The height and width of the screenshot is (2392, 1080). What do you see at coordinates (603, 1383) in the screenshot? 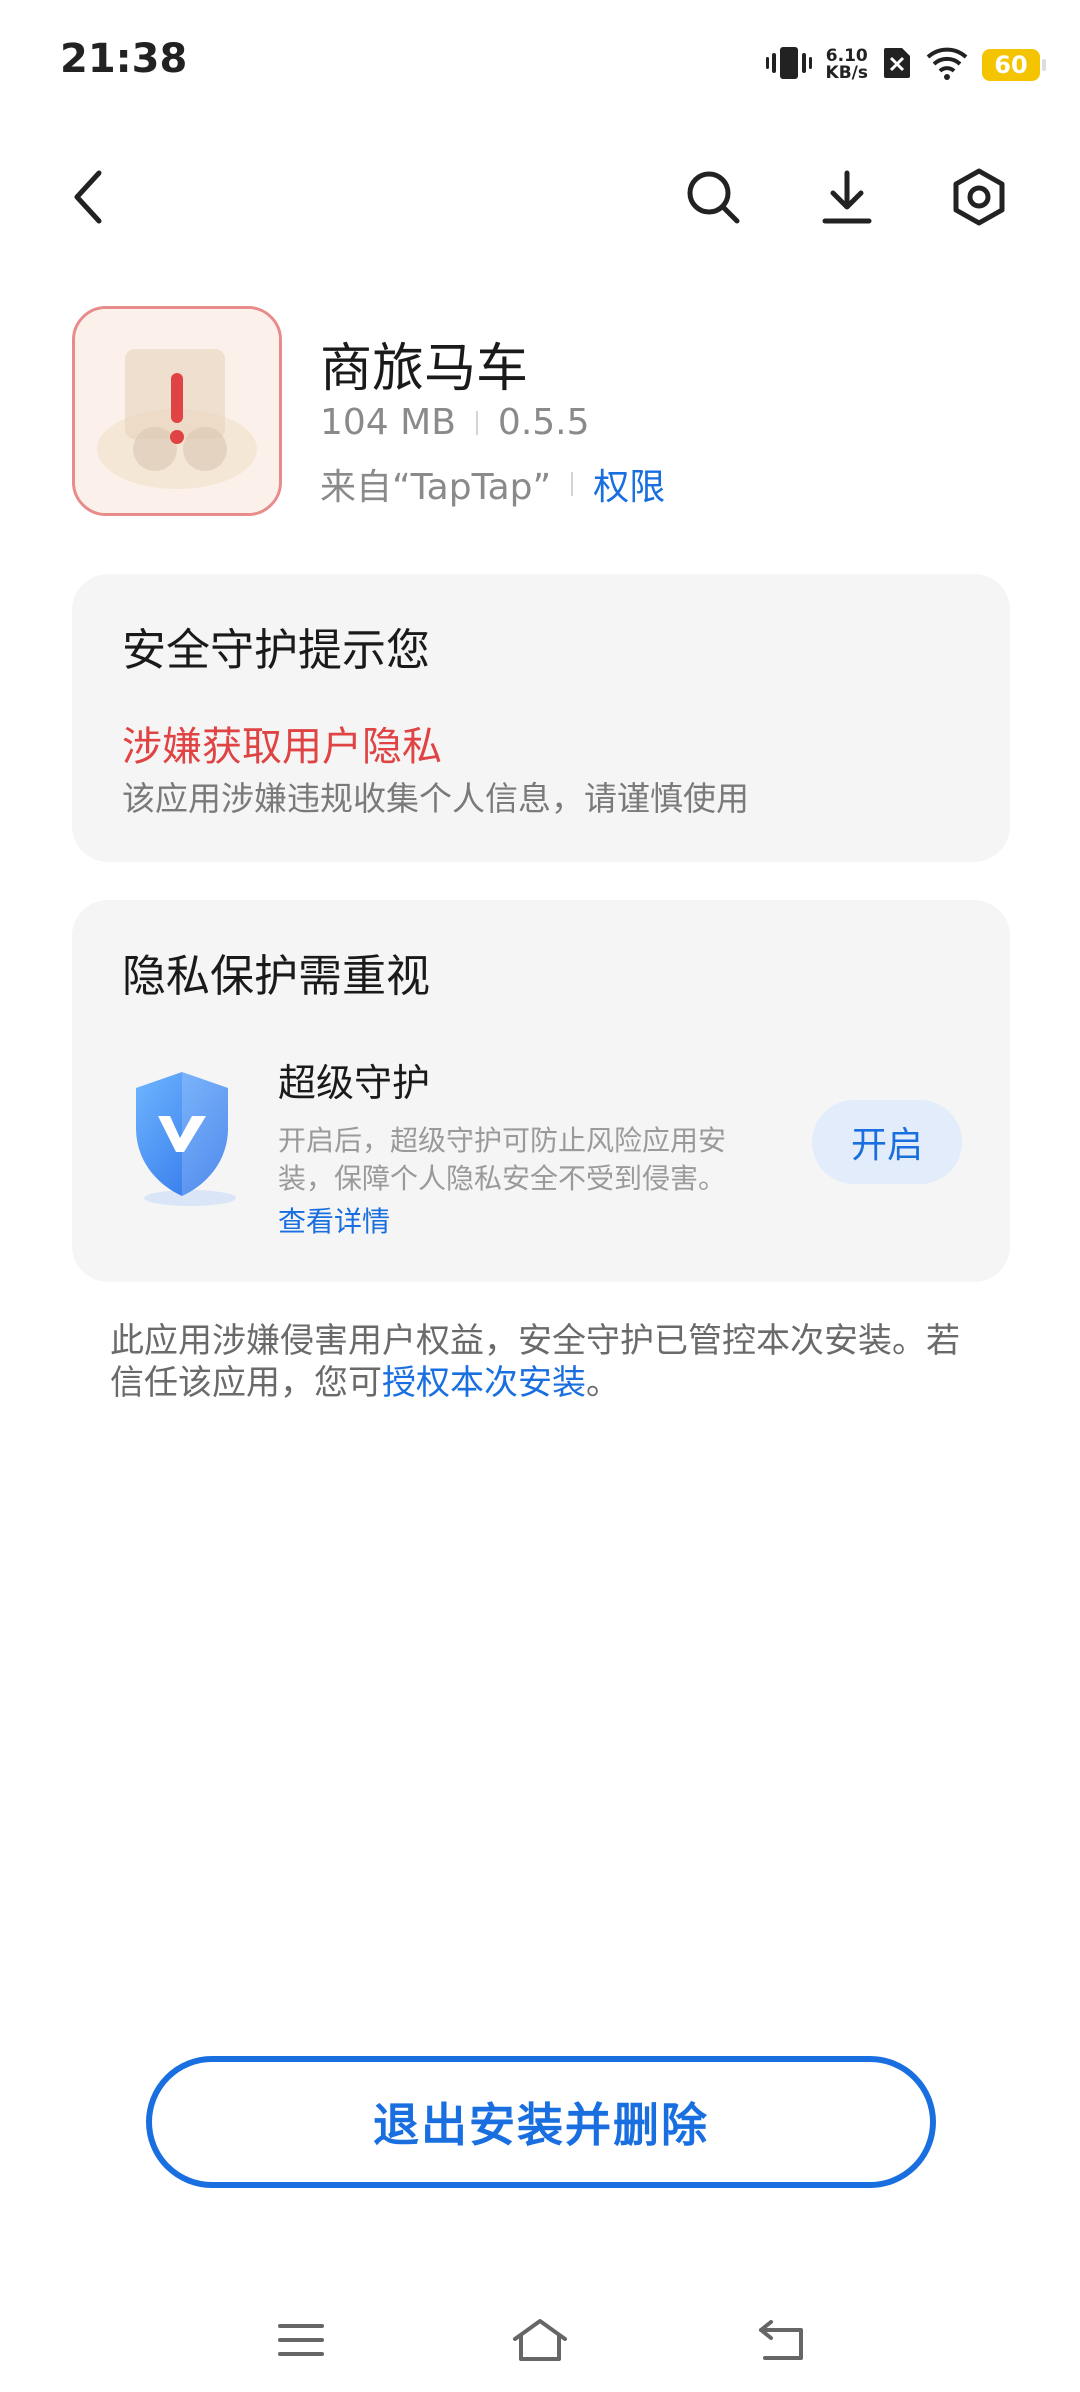
I see `notice-text-end: 。` at bounding box center [603, 1383].